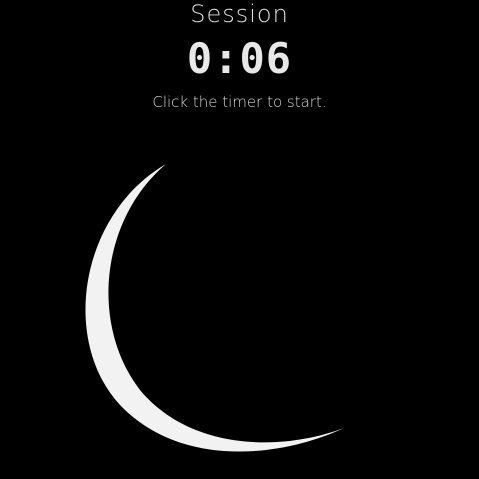 The image size is (479, 479). I want to click on timer-display: 0:06, so click(239, 59).